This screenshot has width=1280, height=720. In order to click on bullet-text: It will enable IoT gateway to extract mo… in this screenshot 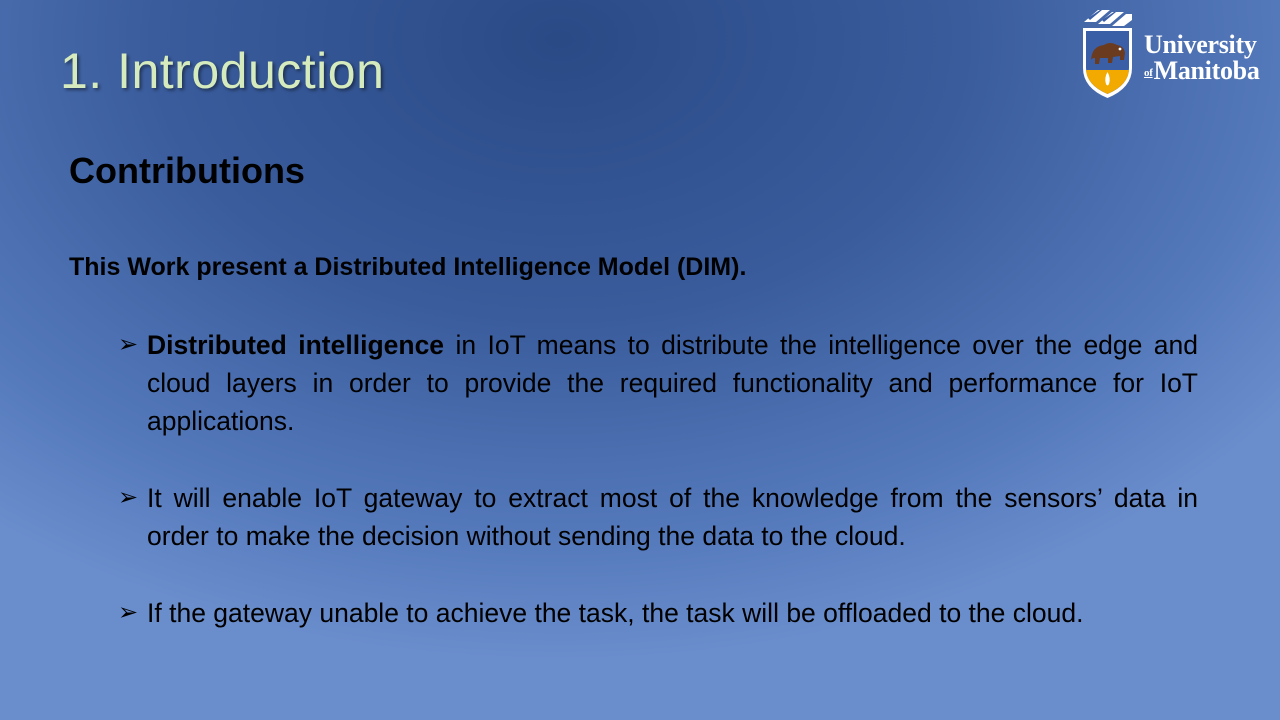, I will do `click(672, 517)`.